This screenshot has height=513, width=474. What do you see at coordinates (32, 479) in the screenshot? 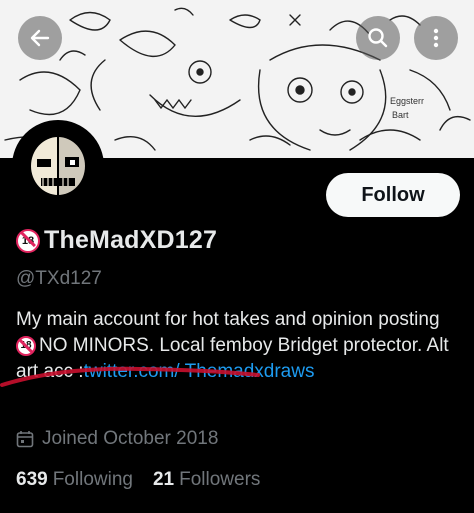
I see `following-count: 639` at bounding box center [32, 479].